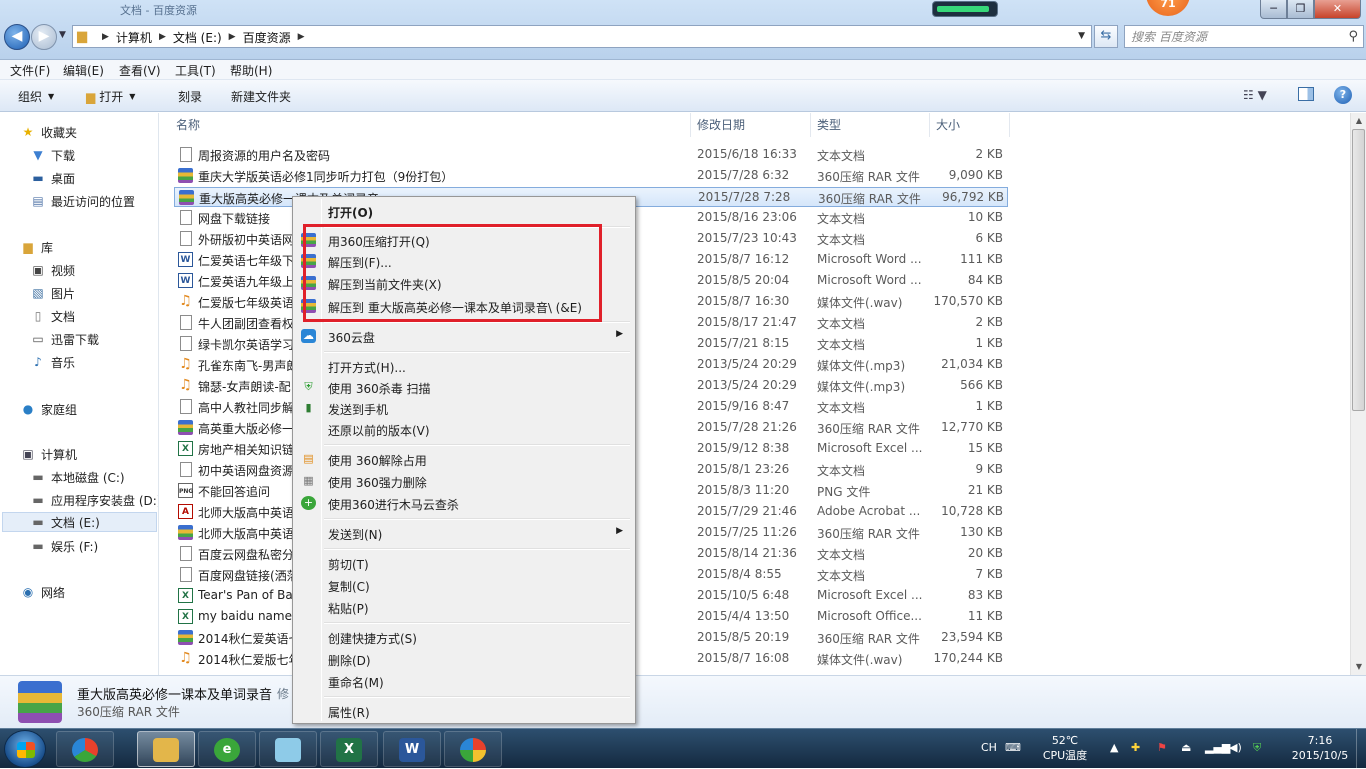  What do you see at coordinates (1013, 747) in the screenshot?
I see `keyboard-icon: ⌨` at bounding box center [1013, 747].